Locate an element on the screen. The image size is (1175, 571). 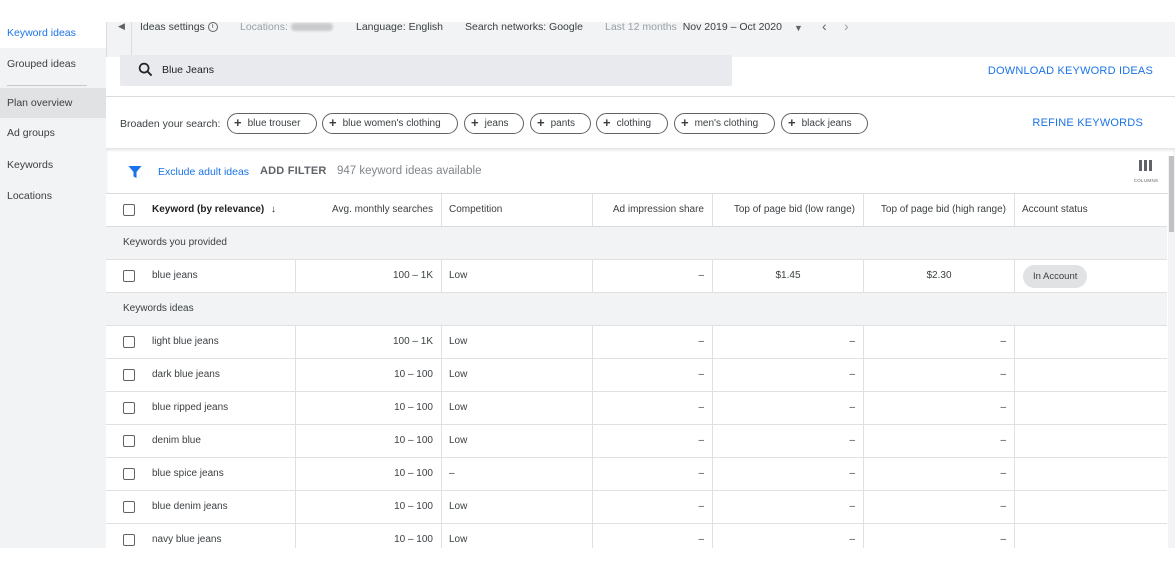
group-row-provided: Keywords you provided is located at coordinates (636, 243).